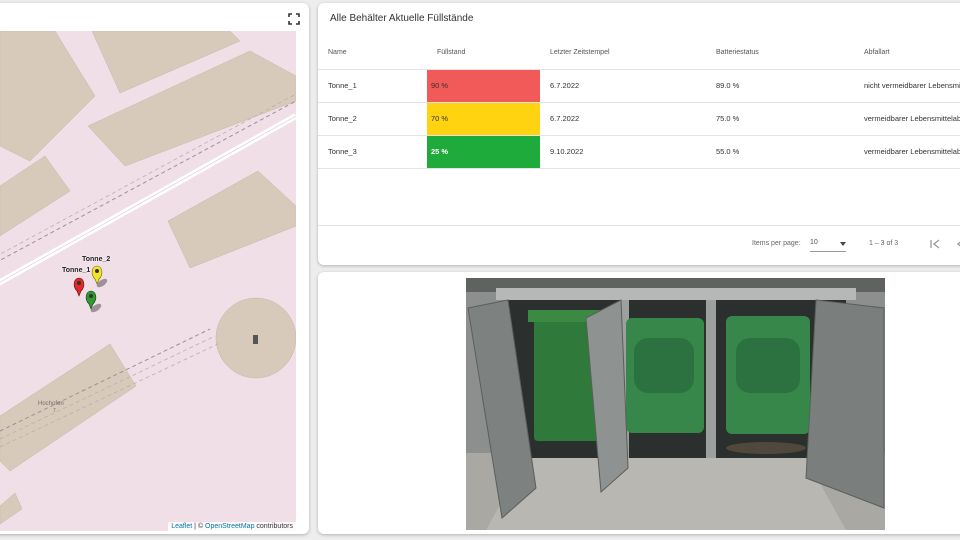 The image size is (960, 540). Describe the element at coordinates (623, 53) in the screenshot. I see `column-header: Letzter Zeitstempel` at that location.